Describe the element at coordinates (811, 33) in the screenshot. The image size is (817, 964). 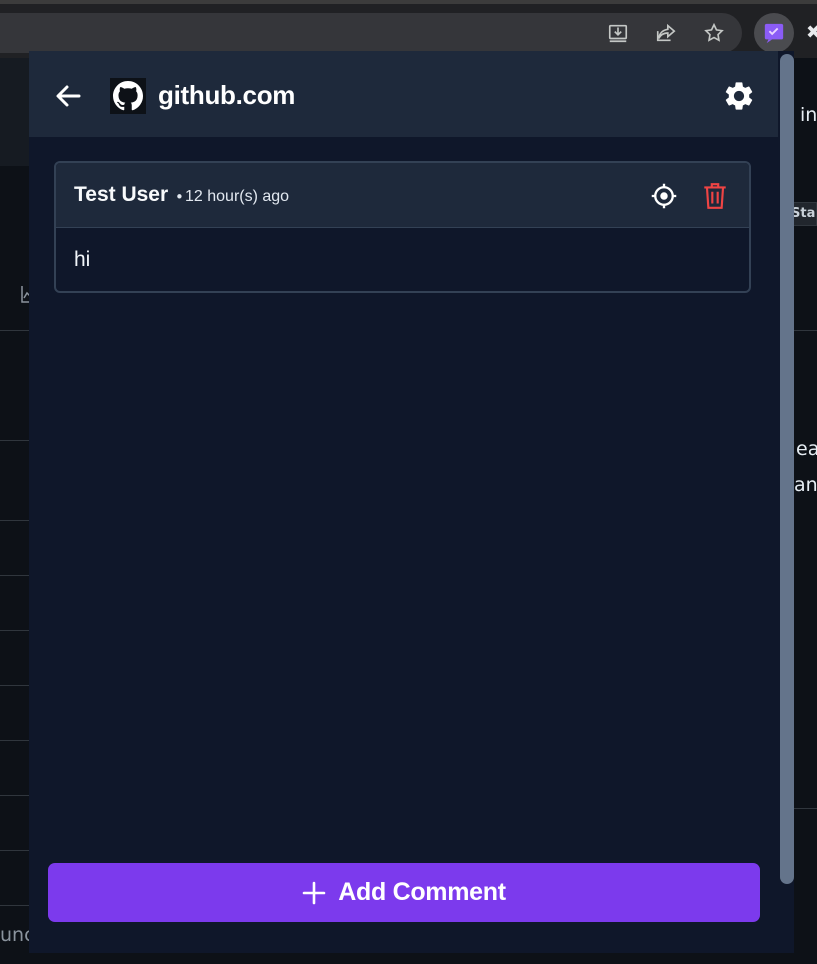
I see `extensions-puzzle-icon: ✖` at that location.